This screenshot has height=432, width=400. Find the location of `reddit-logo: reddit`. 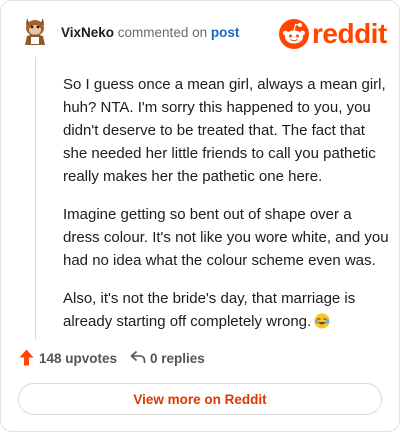

reddit-logo: reddit is located at coordinates (332, 34).